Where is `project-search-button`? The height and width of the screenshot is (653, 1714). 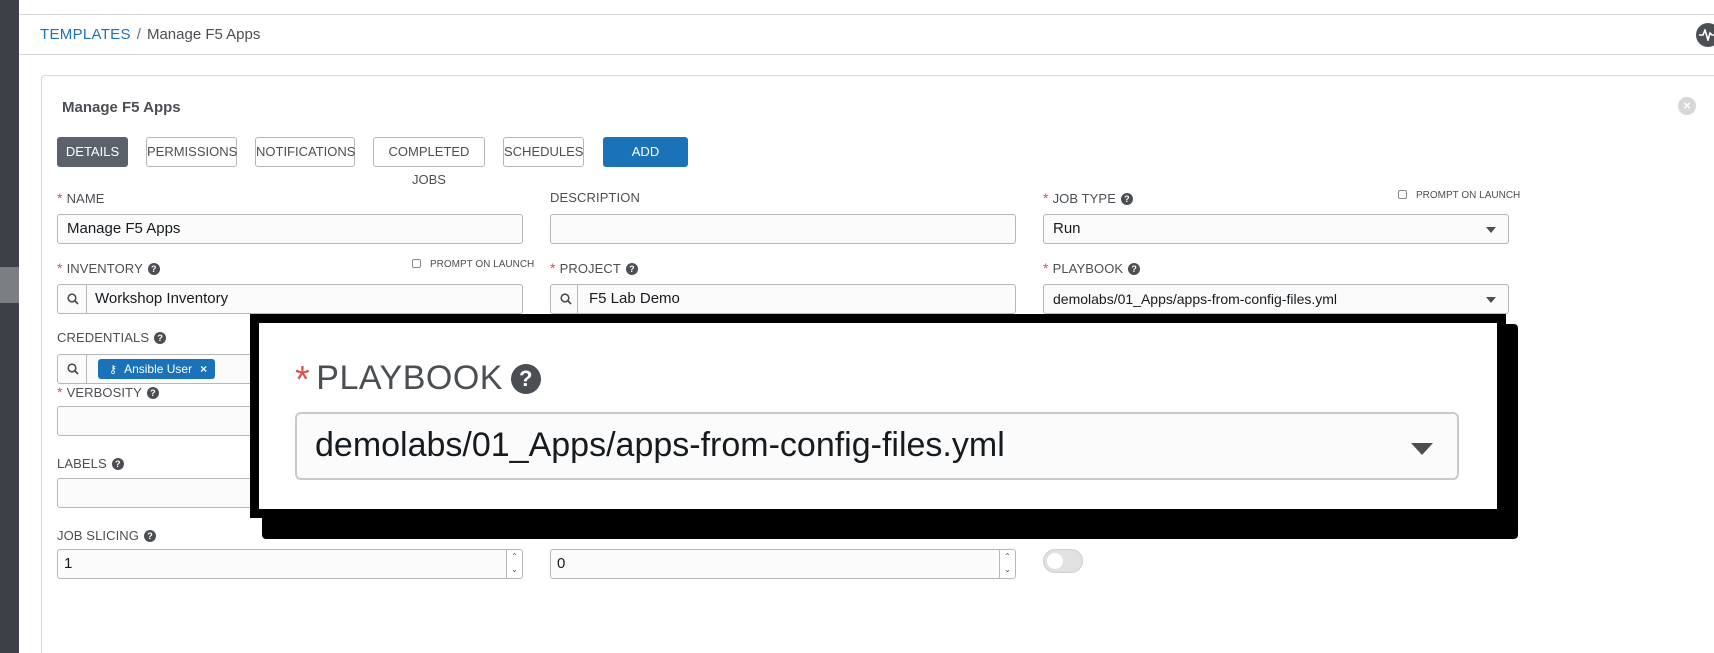 project-search-button is located at coordinates (564, 299).